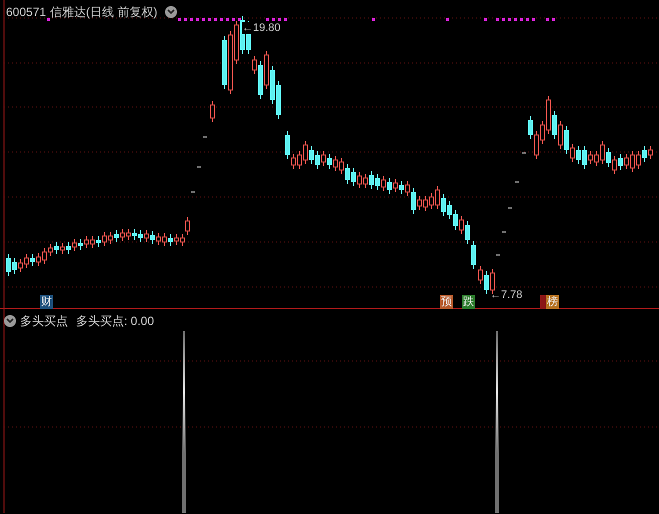  I want to click on indicator-name: 多头买点, so click(44, 321).